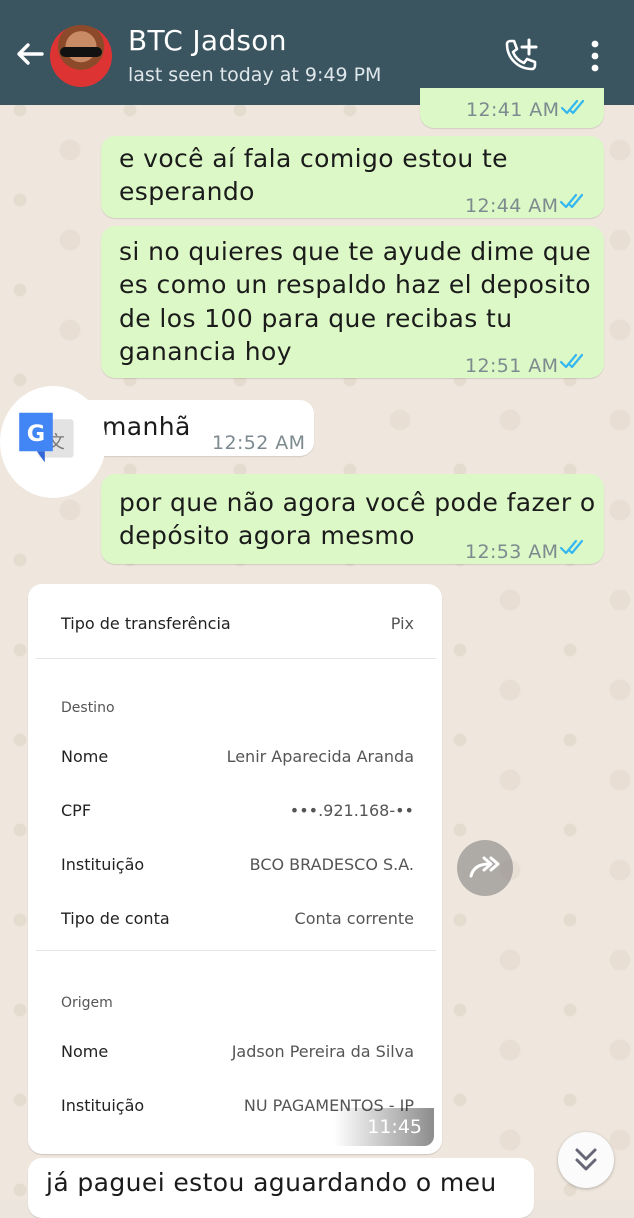  Describe the element at coordinates (316, 318) in the screenshot. I see `message-text-line: de los 100 para que recibas tu` at that location.